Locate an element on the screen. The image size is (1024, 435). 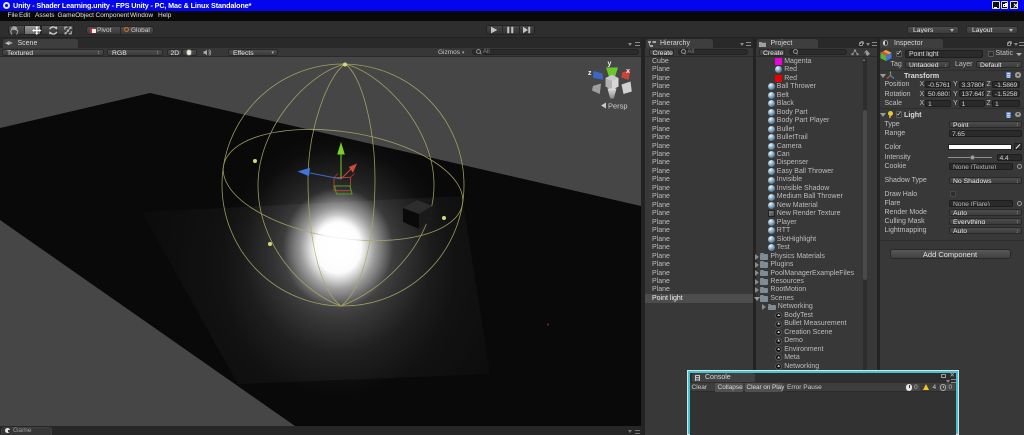
svg-text: z is located at coordinates (590, 73).